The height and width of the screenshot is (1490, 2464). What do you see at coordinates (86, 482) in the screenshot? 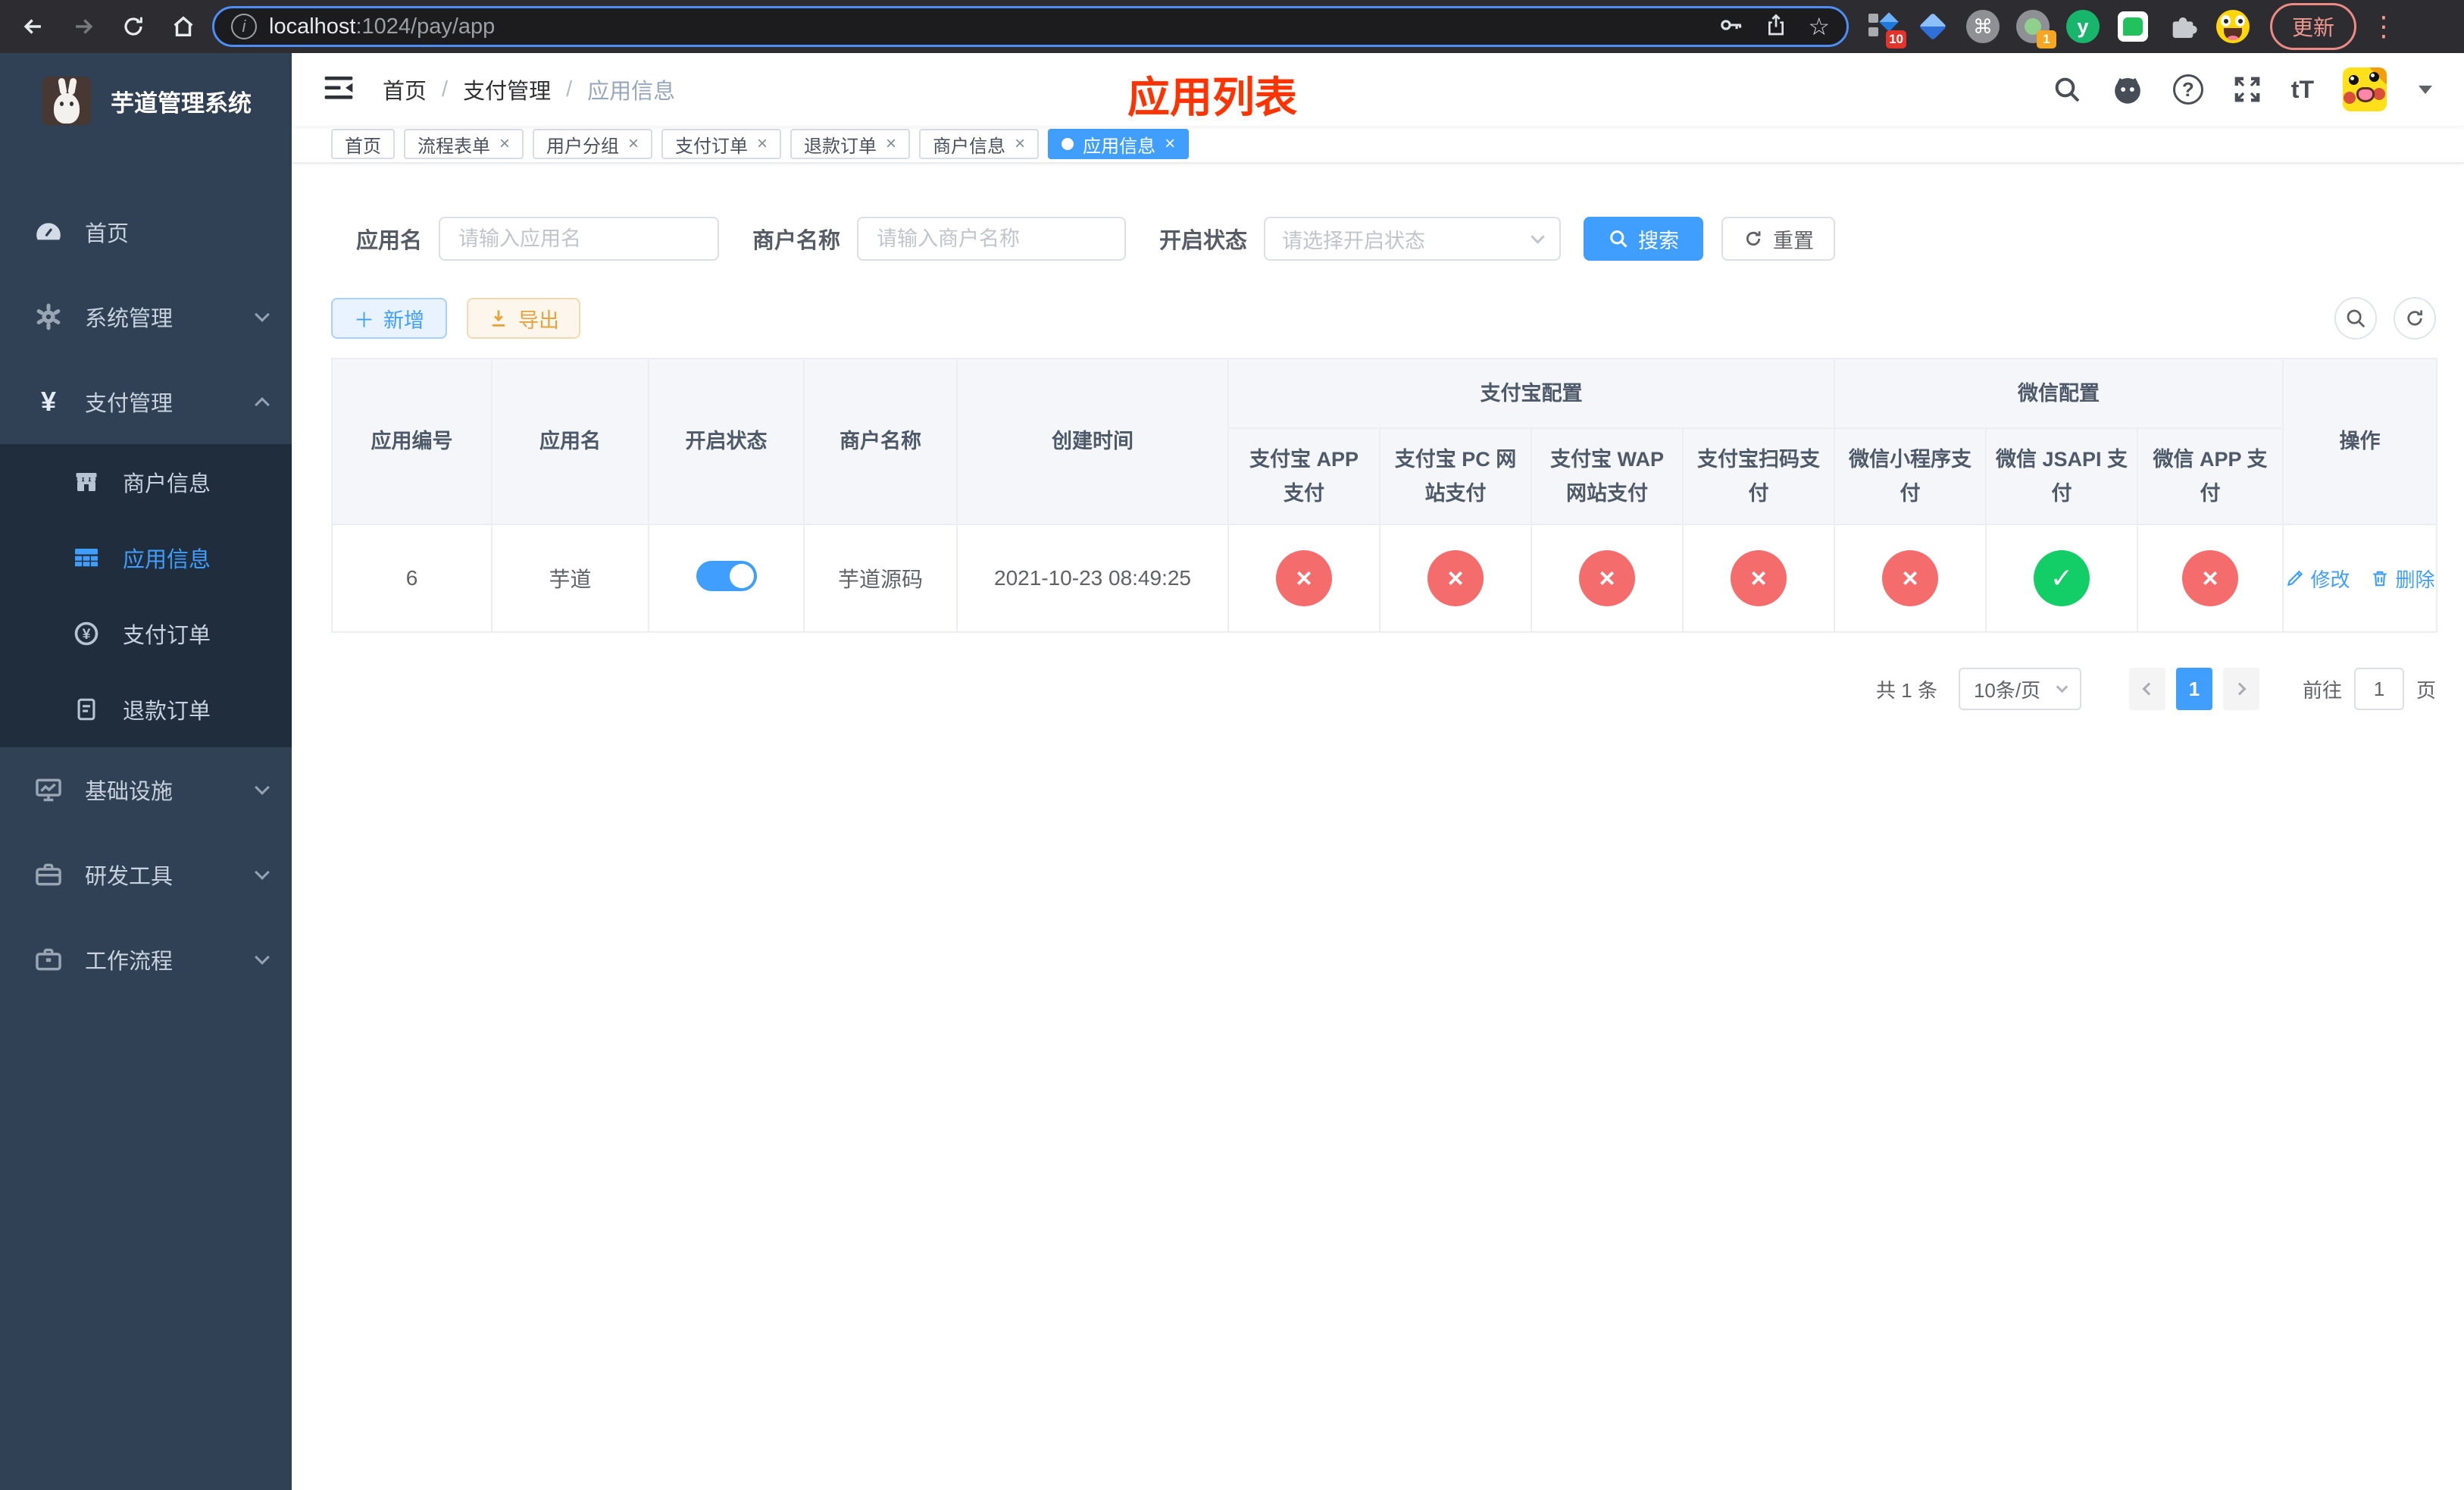
I see `shop-icon` at bounding box center [86, 482].